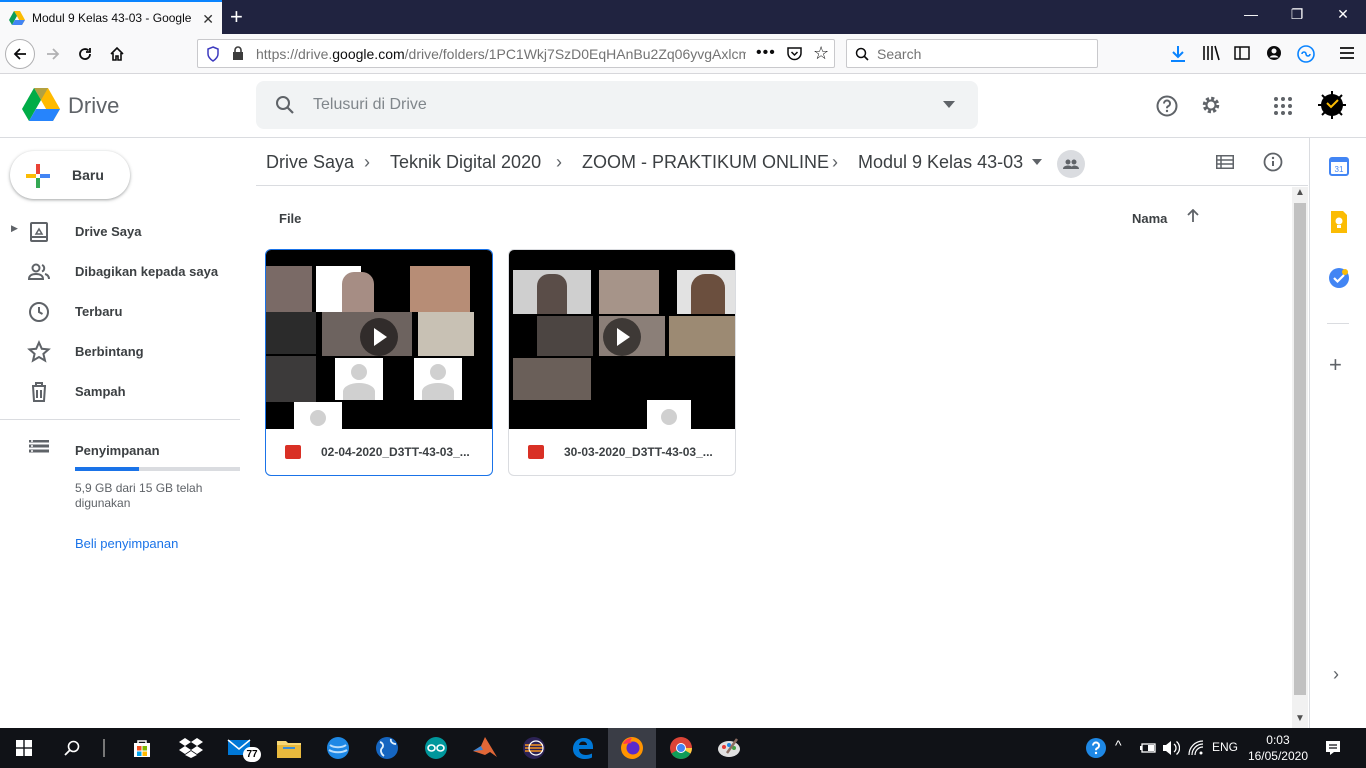 This screenshot has width=1366, height=768. What do you see at coordinates (147, 271) in the screenshot?
I see `sidebar-item-label: Dibagikan kepada saya` at bounding box center [147, 271].